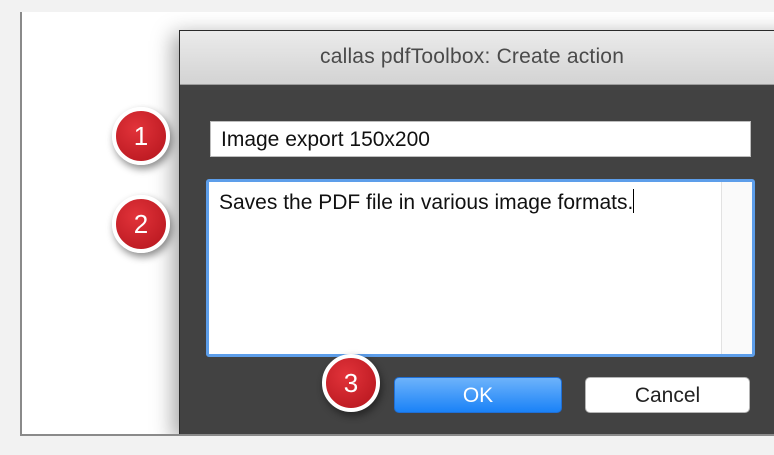  Describe the element at coordinates (667, 395) in the screenshot. I see `cancel-button: Cancel` at that location.